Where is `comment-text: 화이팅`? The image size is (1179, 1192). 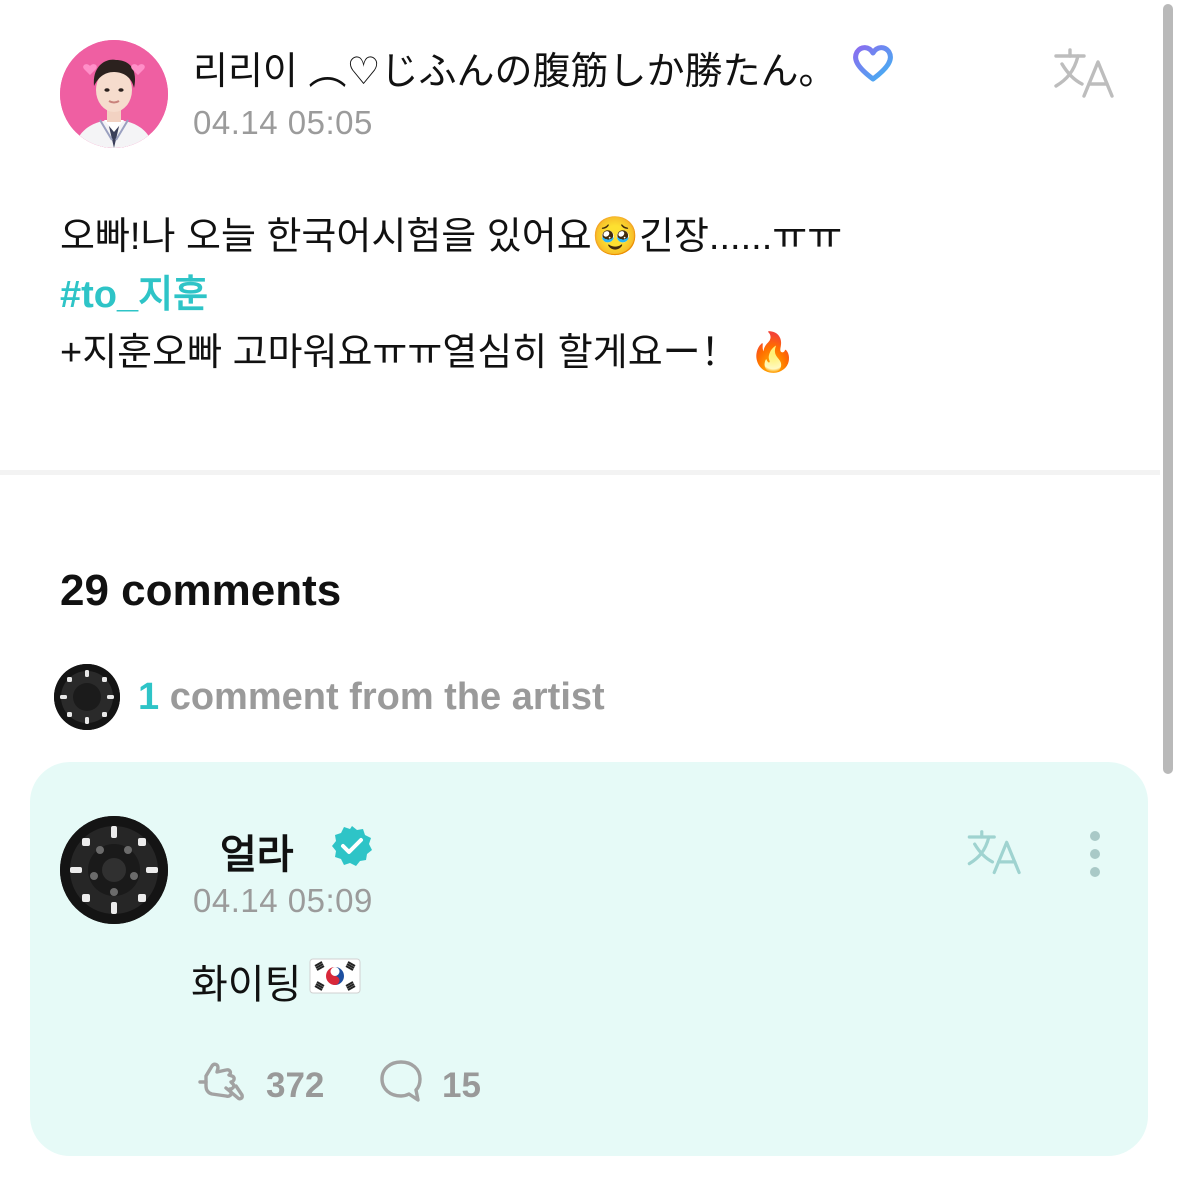 comment-text: 화이팅 is located at coordinates (246, 985).